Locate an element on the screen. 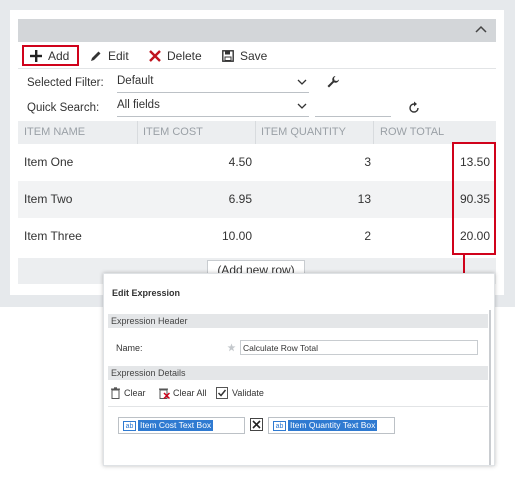 The width and height of the screenshot is (515, 483). cell-item-quantity: 13 is located at coordinates (364, 199).